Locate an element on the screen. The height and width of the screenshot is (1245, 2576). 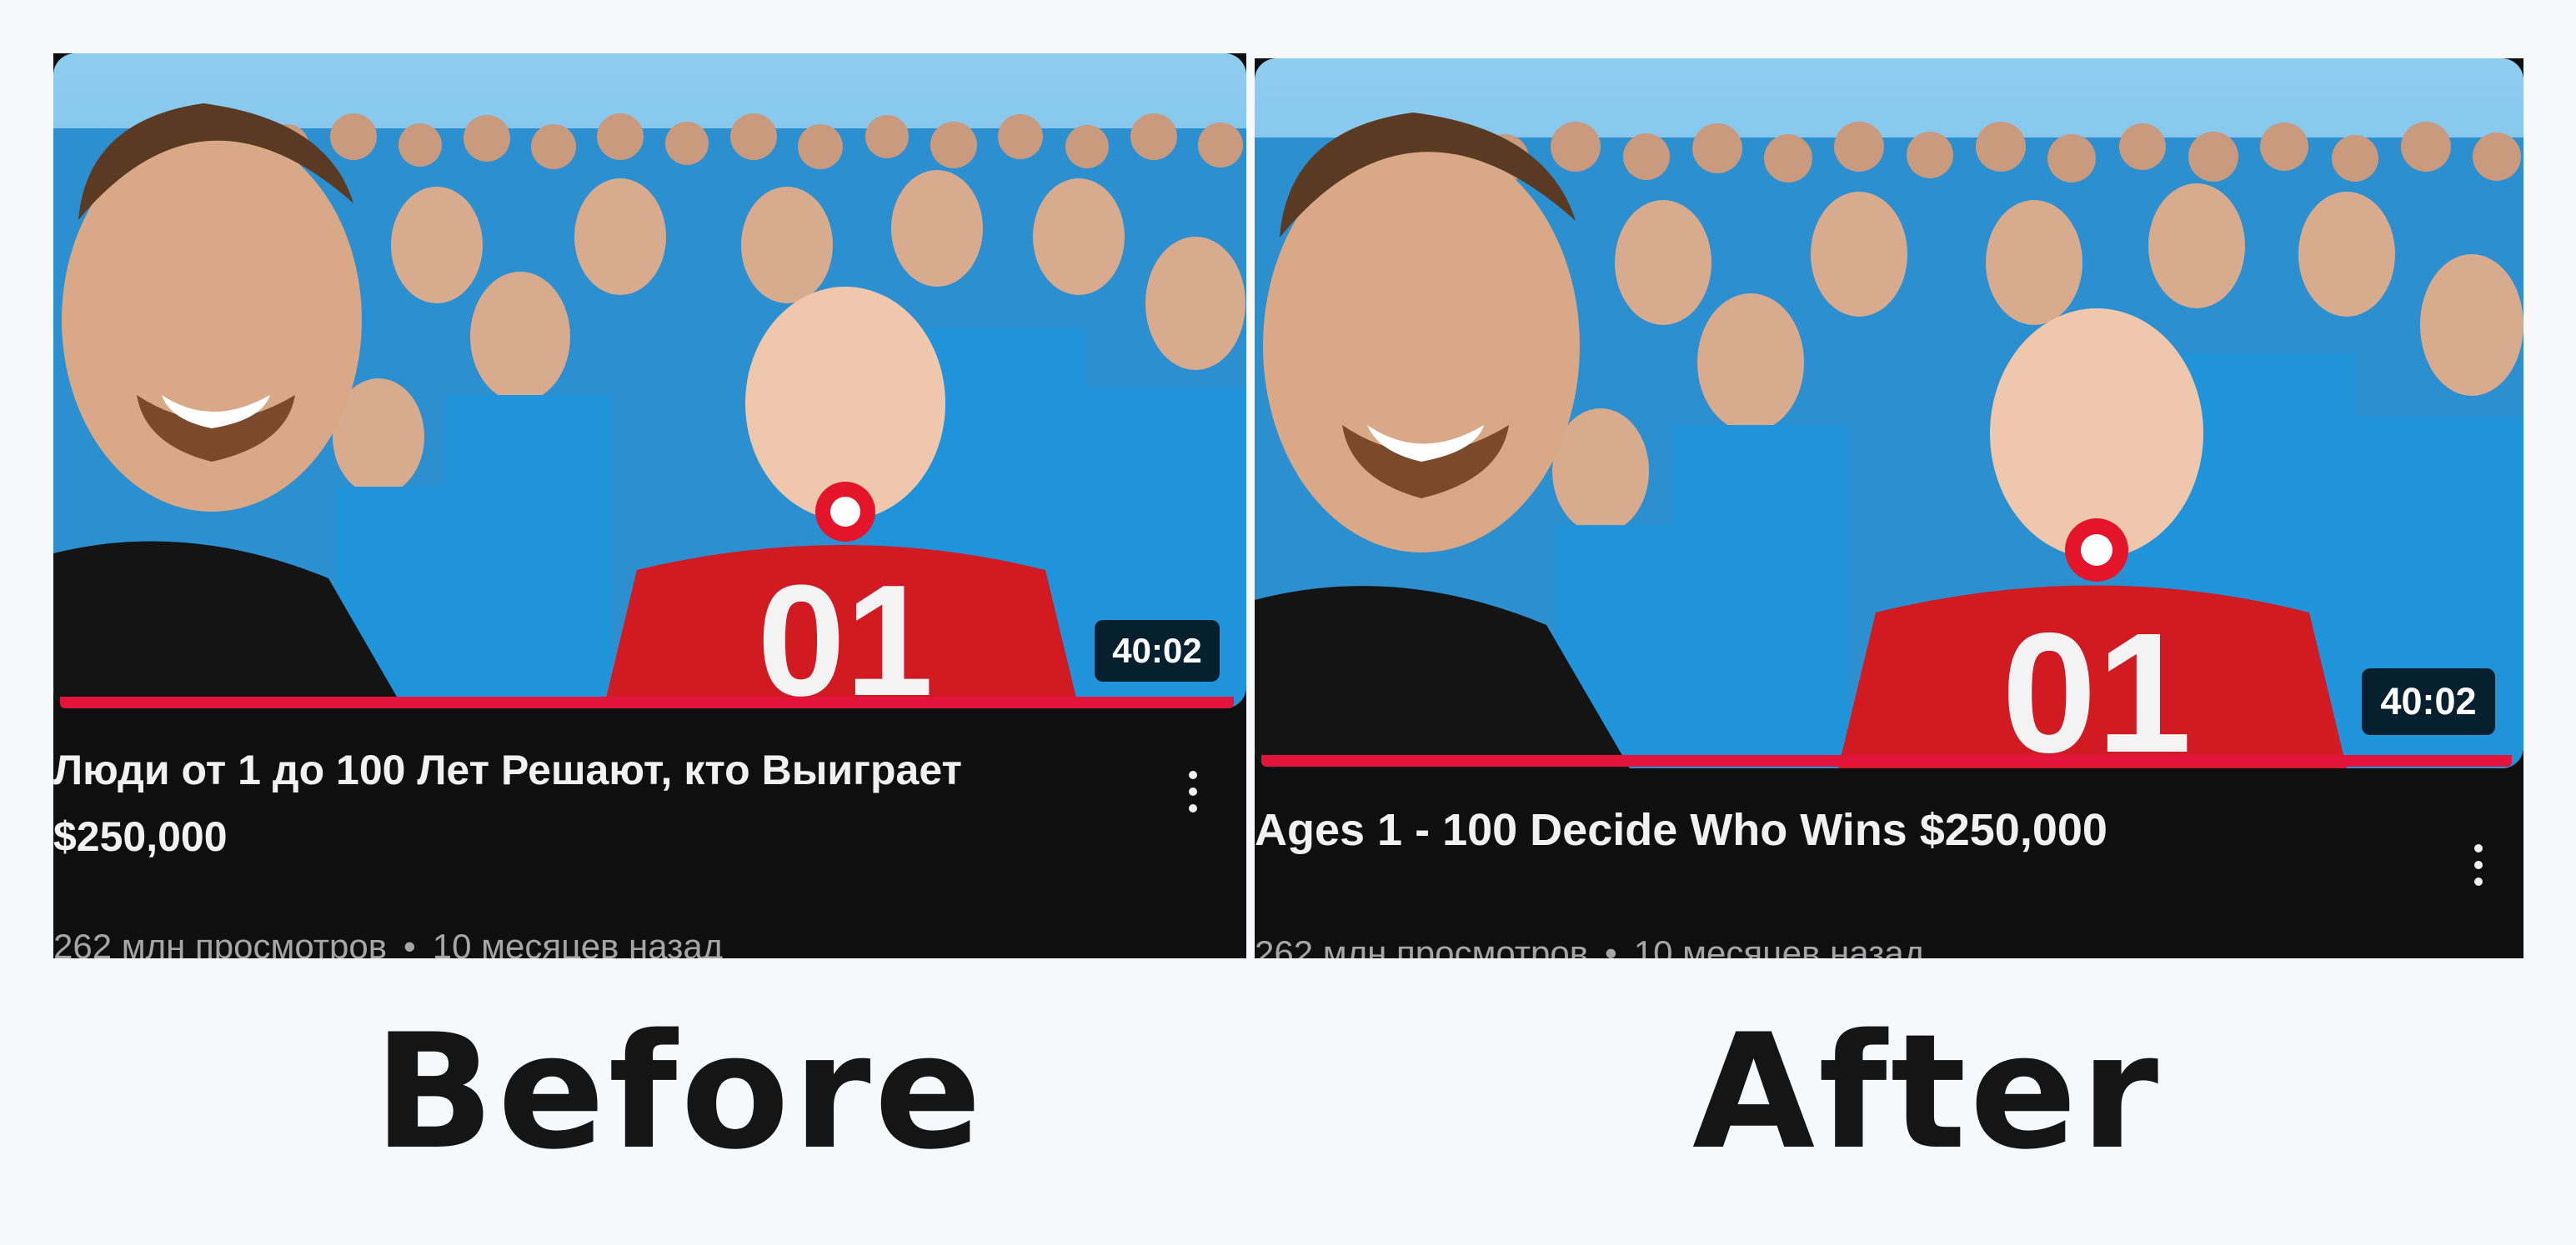
after-caption: After is located at coordinates (1927, 1092).